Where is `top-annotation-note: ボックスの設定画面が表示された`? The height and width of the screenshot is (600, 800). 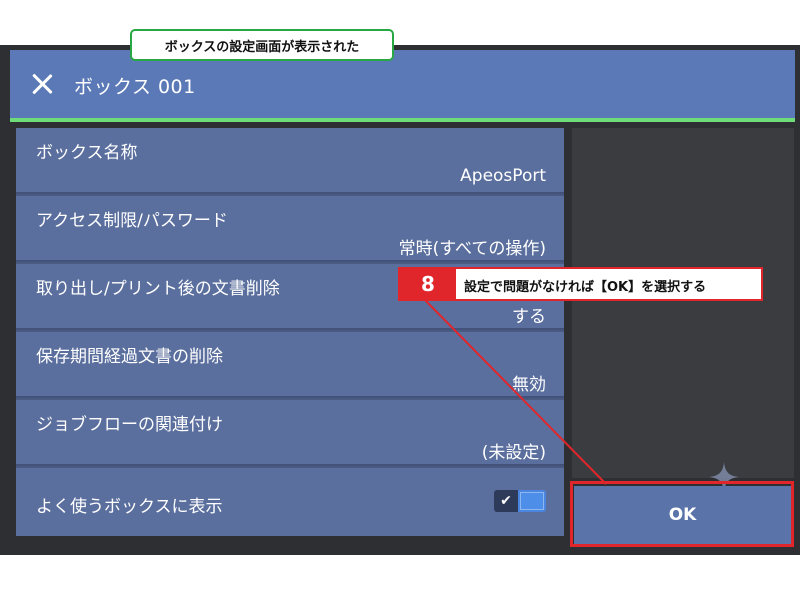 top-annotation-note: ボックスの設定画面が表示された is located at coordinates (262, 45).